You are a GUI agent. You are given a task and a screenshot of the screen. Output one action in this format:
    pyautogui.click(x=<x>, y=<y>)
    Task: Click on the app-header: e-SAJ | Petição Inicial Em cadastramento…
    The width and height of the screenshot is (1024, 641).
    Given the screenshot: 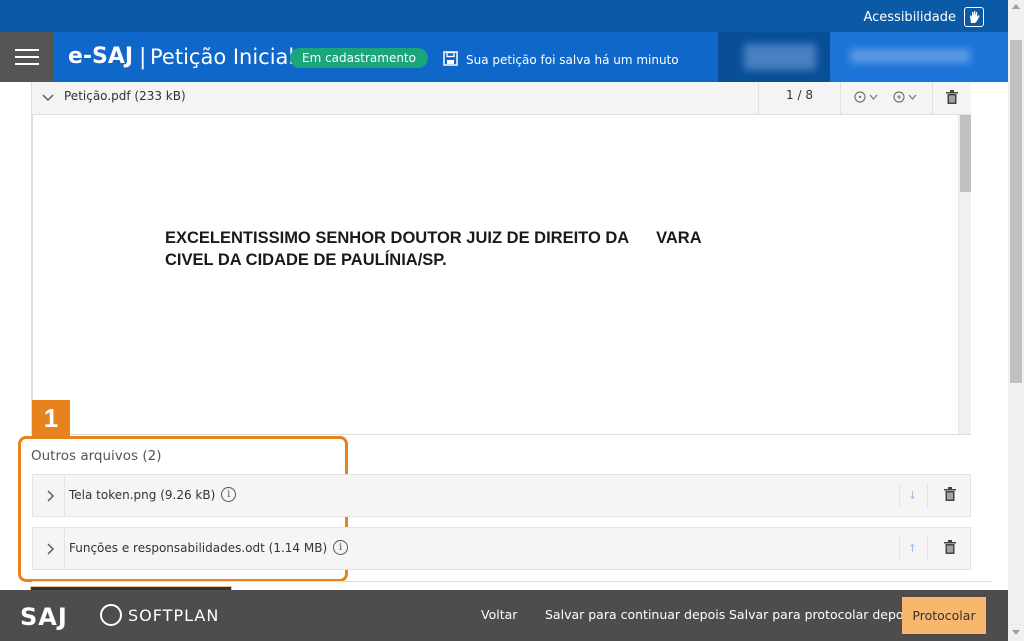 What is the action you would take?
    pyautogui.click(x=504, y=57)
    